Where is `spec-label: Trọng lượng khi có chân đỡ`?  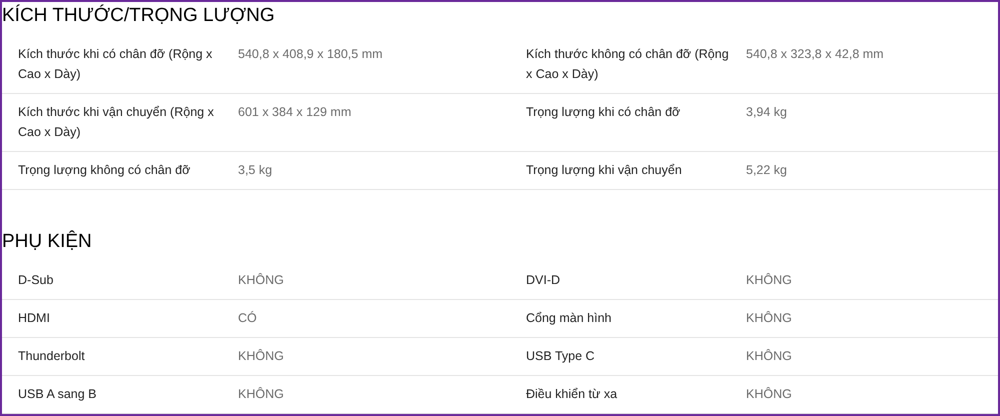 spec-label: Trọng lượng khi có chân đỡ is located at coordinates (604, 112).